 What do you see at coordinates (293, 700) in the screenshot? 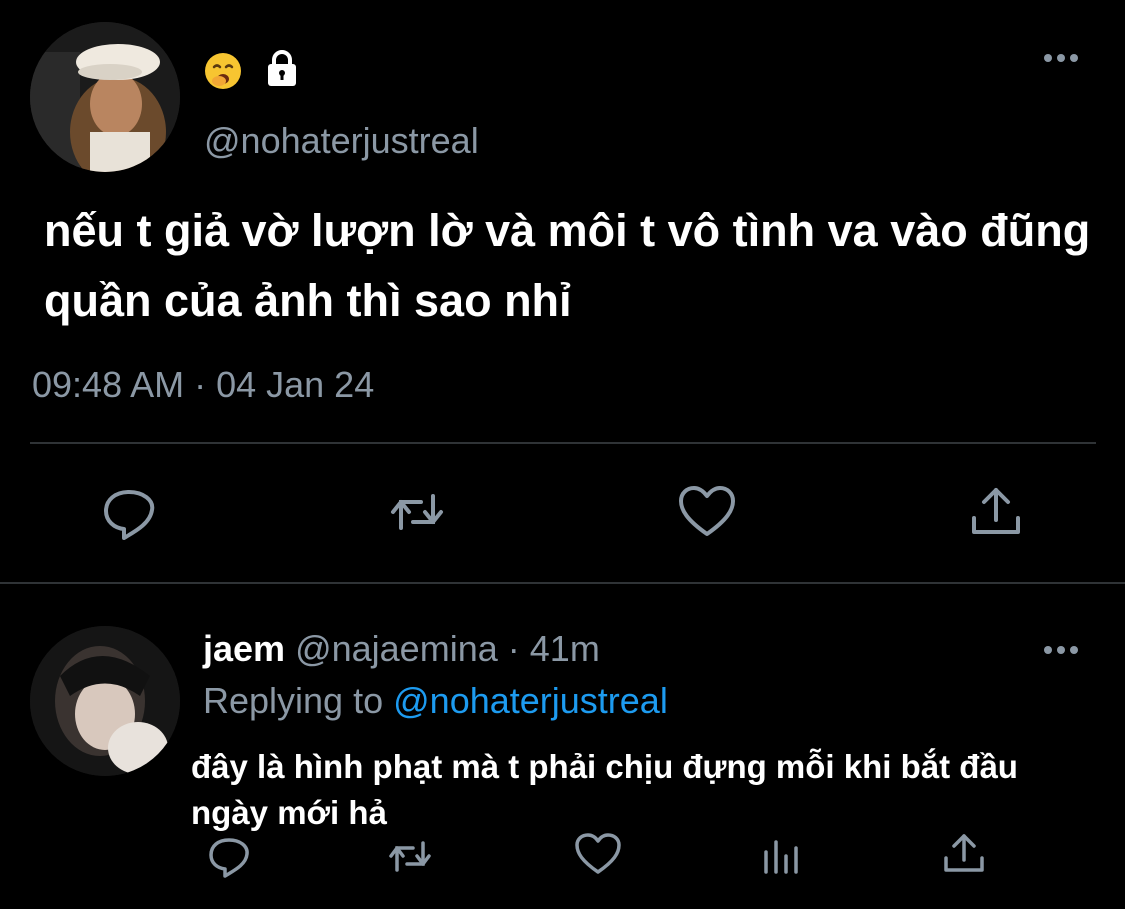
I see `replying-prefix: Replying to` at bounding box center [293, 700].